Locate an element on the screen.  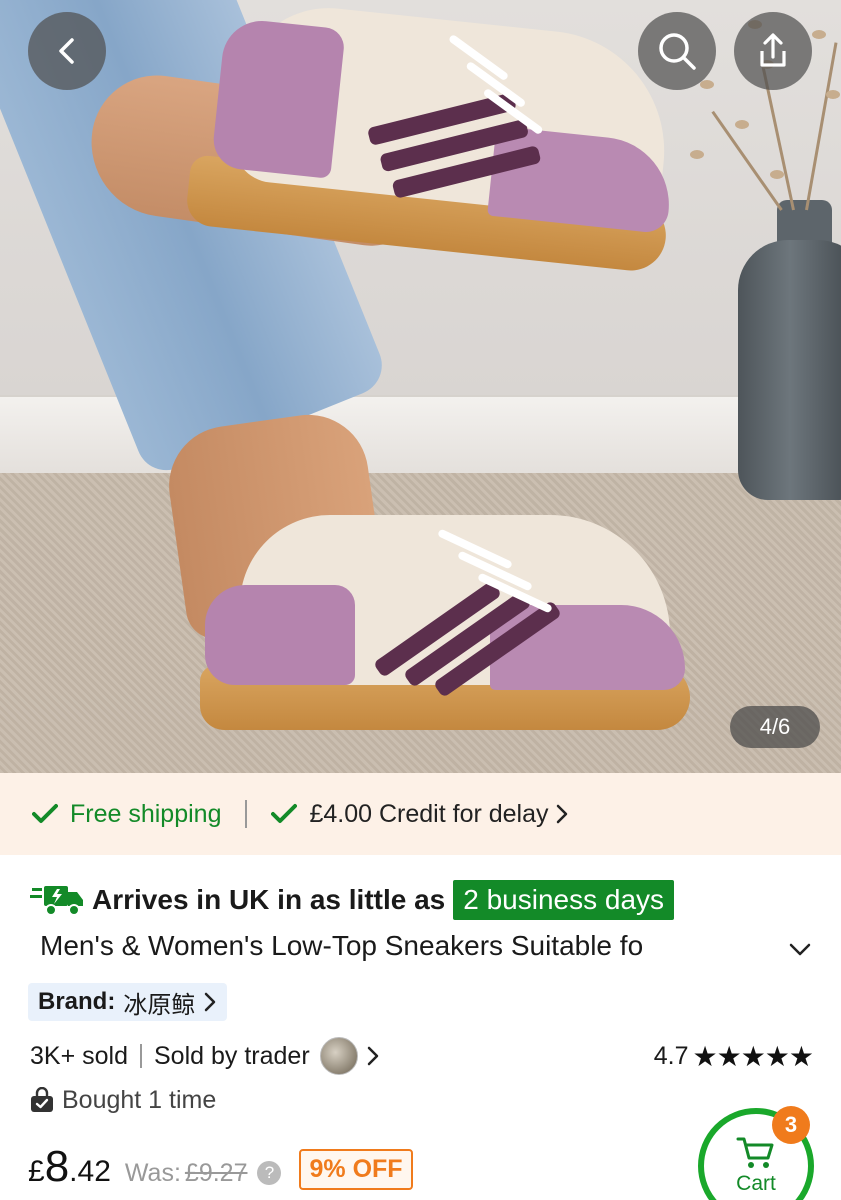
price-decimal: .42 is located at coordinates (90, 1171).